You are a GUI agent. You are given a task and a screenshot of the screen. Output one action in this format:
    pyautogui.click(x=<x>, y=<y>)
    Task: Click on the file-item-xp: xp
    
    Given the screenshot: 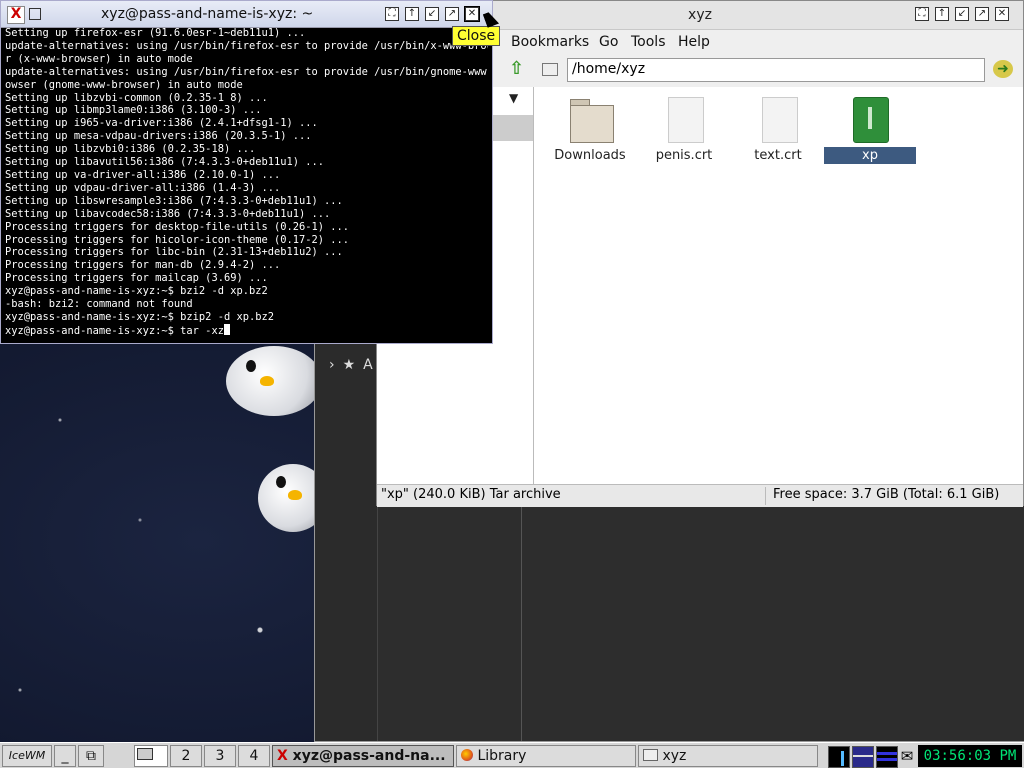 What is the action you would take?
    pyautogui.click(x=870, y=130)
    